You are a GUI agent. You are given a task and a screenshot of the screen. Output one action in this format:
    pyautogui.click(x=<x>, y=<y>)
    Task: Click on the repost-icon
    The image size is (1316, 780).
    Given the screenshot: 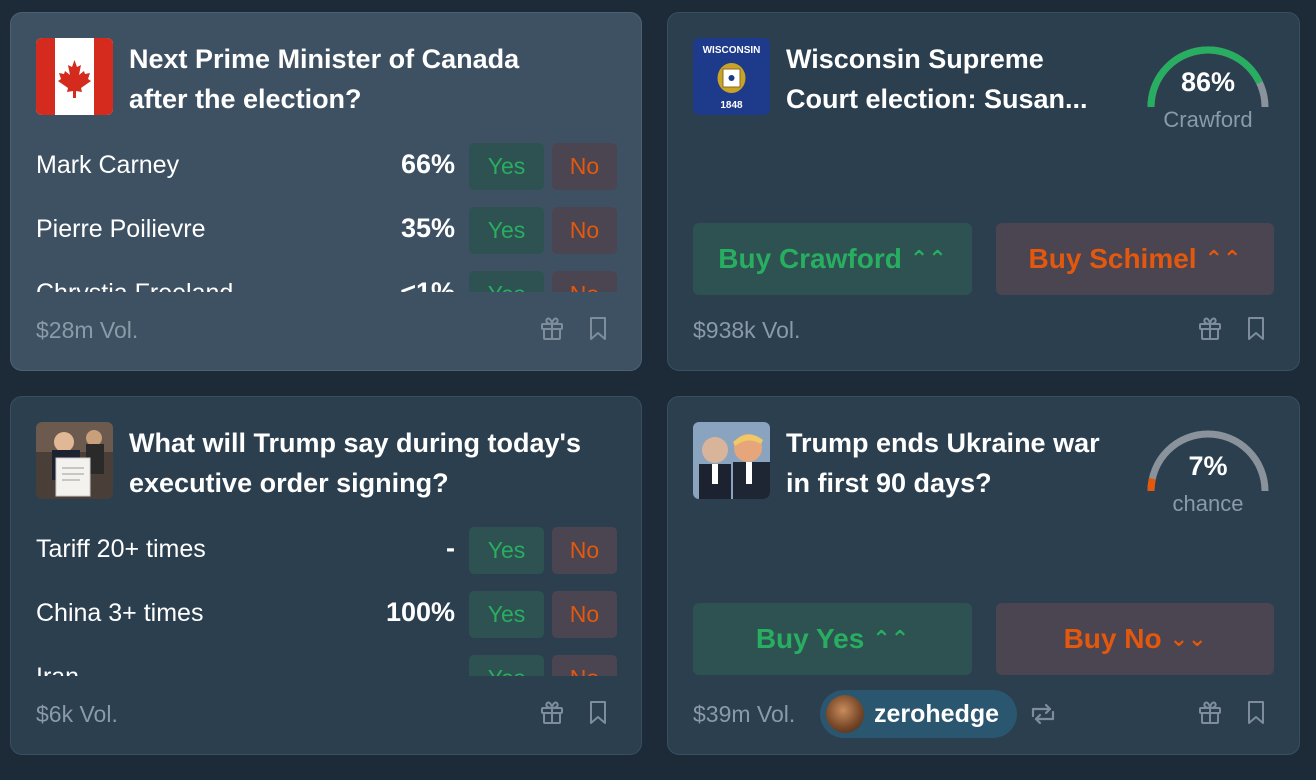 What is the action you would take?
    pyautogui.click(x=1043, y=716)
    